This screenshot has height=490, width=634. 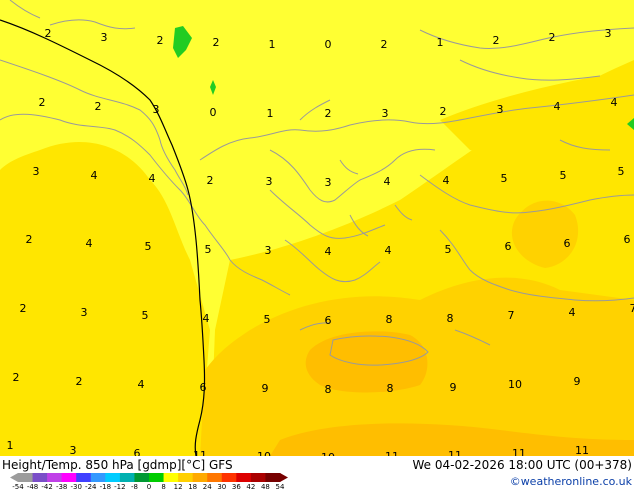 What do you see at coordinates (207, 486) in the screenshot?
I see `scale-tick-label: 24` at bounding box center [207, 486].